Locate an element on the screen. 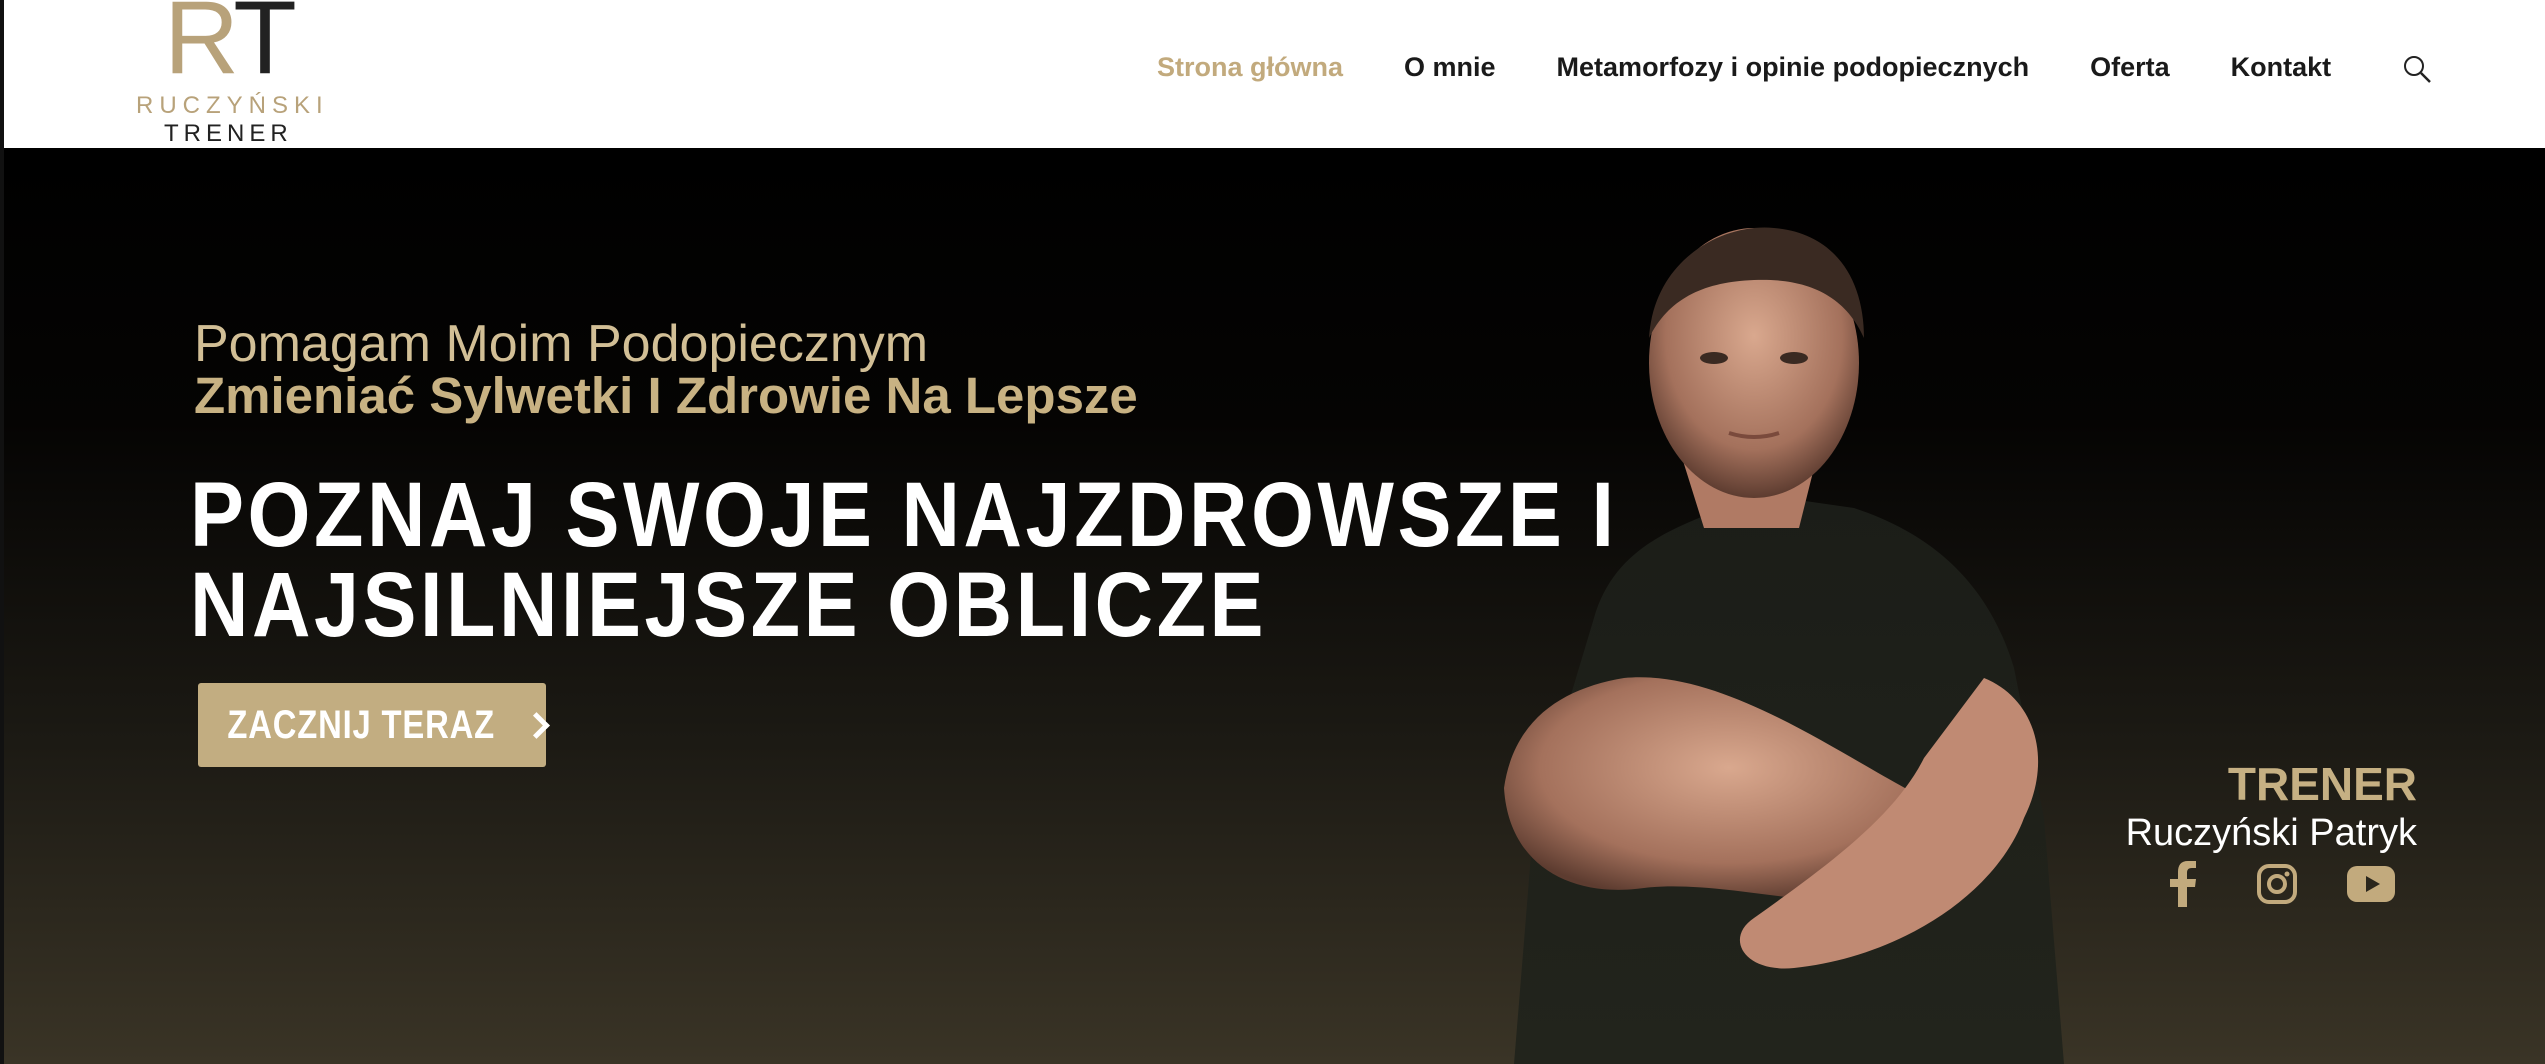  site-logo: RT RUCZYŃSKI TRENER is located at coordinates (228, 74).